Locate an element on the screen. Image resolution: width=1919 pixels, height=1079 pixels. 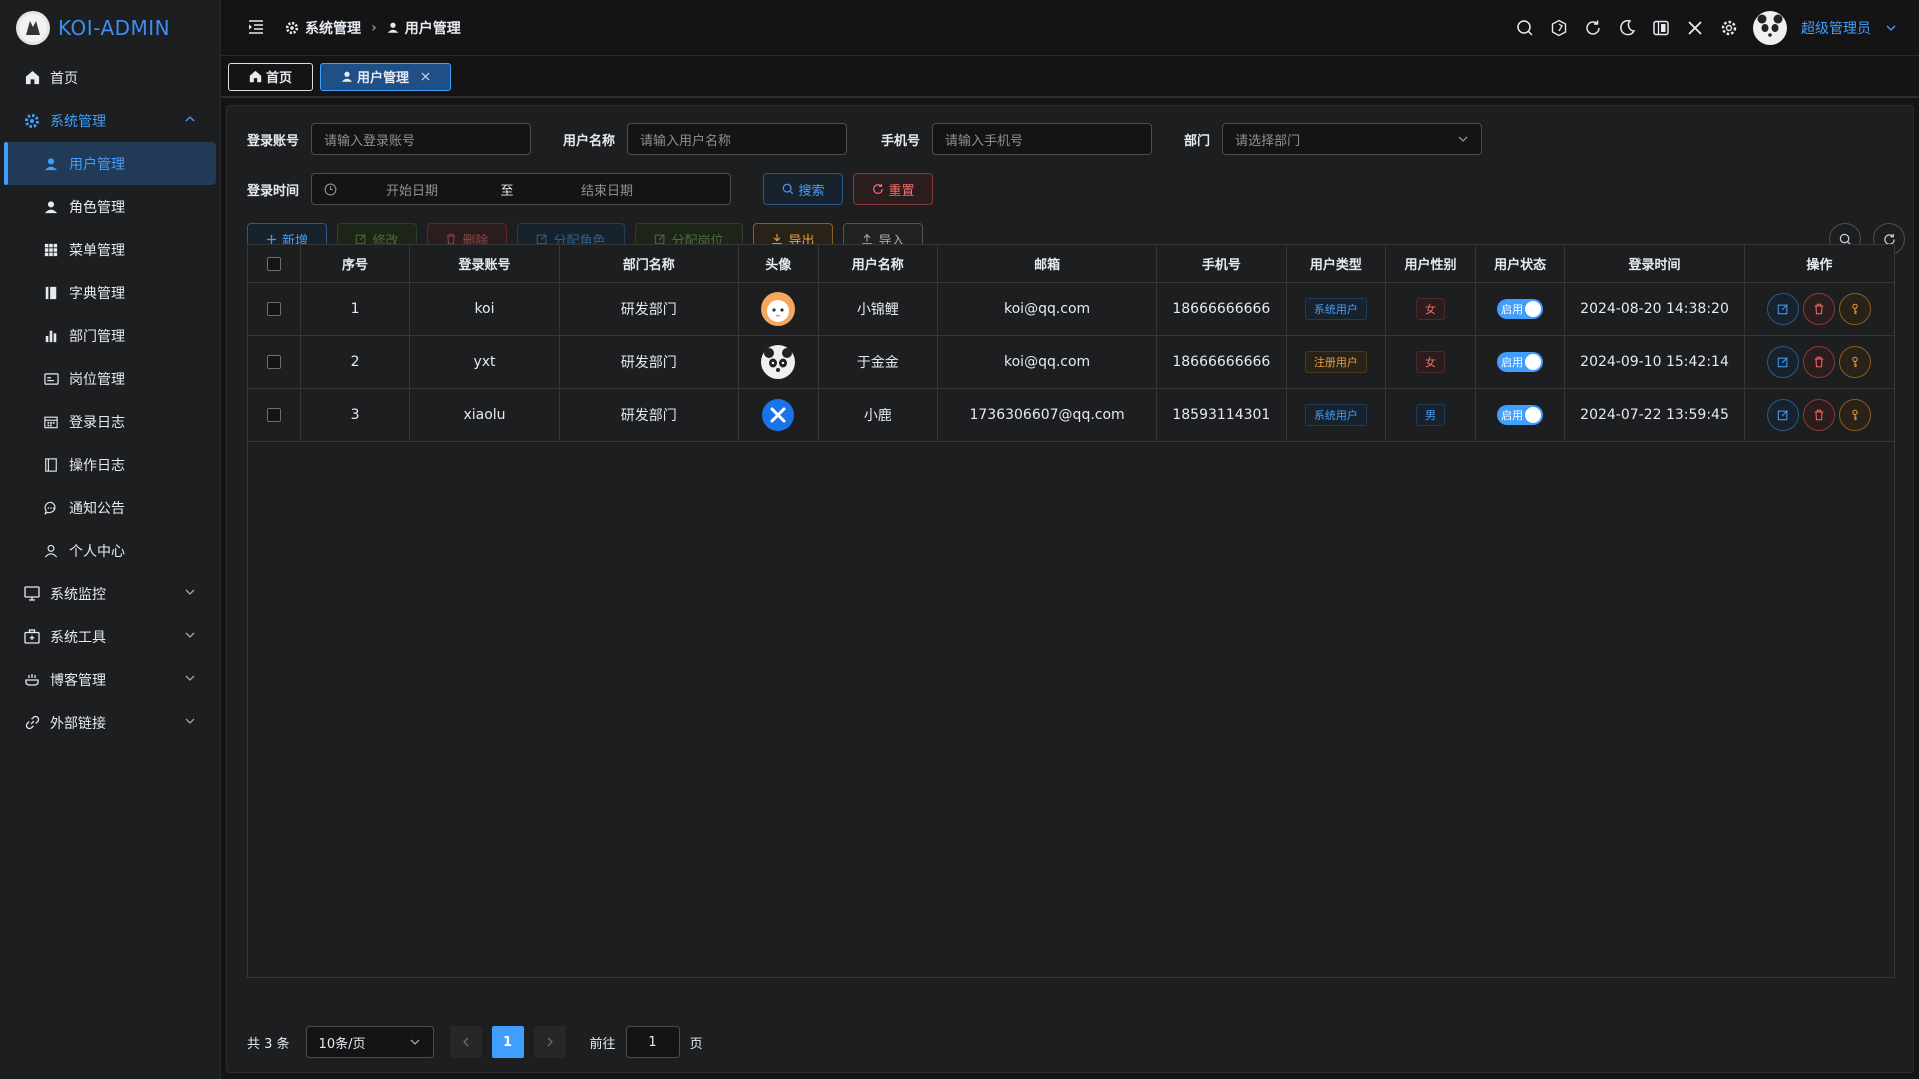
settings-icon is located at coordinates (1729, 28).